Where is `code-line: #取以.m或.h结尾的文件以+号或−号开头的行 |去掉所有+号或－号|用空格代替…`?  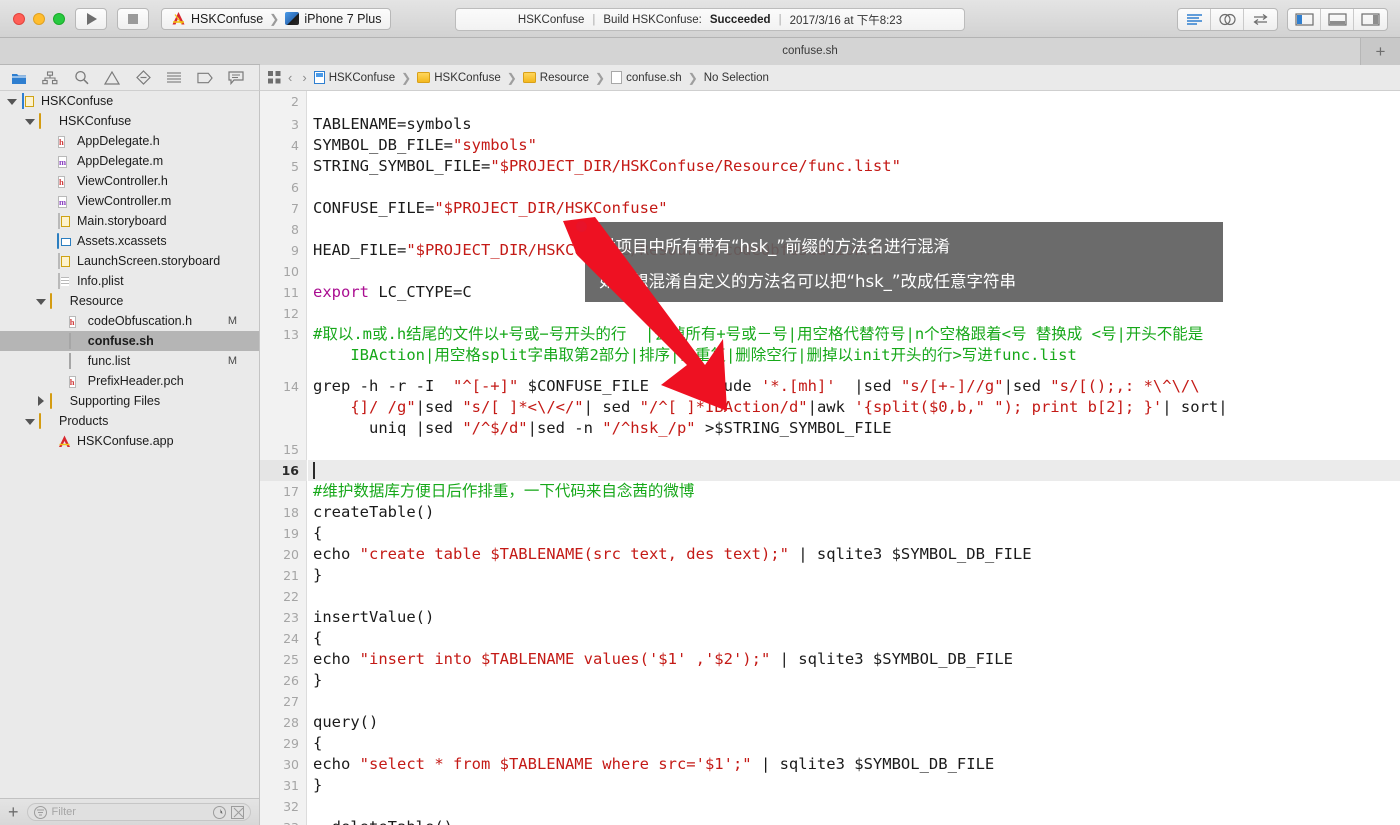
code-line: #取以.m或.h结尾的文件以+号或−号开头的行 |去掉所有+号或－号|用空格代替… is located at coordinates (758, 334).